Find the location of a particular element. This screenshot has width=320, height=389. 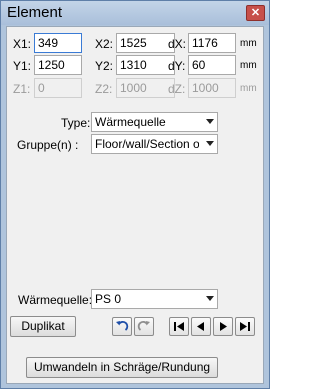

y1-input: 1250 is located at coordinates (58, 65).